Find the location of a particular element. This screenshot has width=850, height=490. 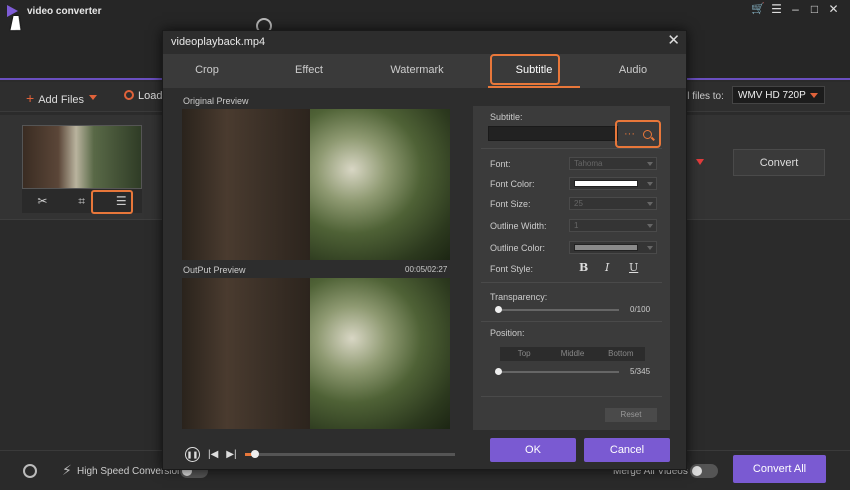

alarm-clock-icon is located at coordinates (30, 471).